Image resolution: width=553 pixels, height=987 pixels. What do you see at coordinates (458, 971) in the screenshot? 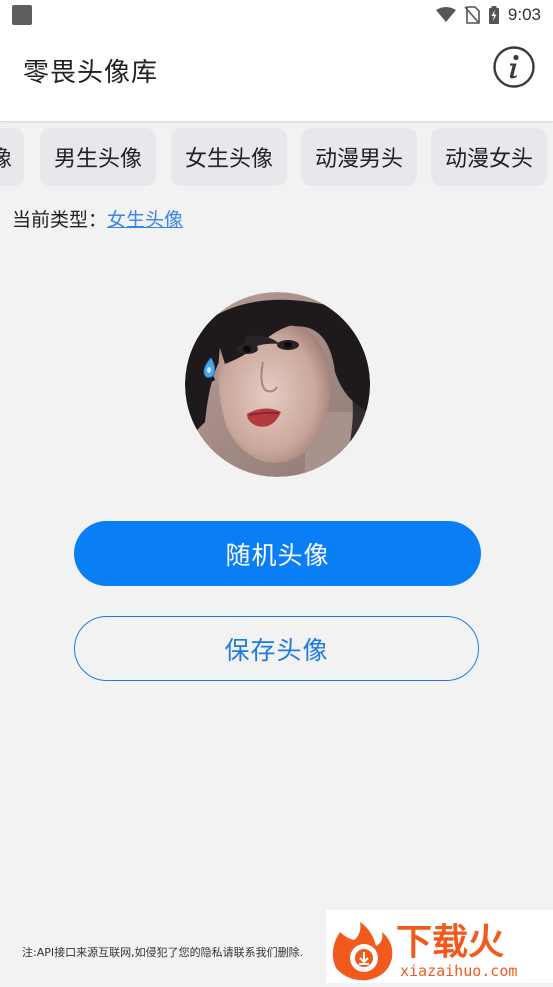
I see `watermark-domain: xiazaihuo.com` at bounding box center [458, 971].